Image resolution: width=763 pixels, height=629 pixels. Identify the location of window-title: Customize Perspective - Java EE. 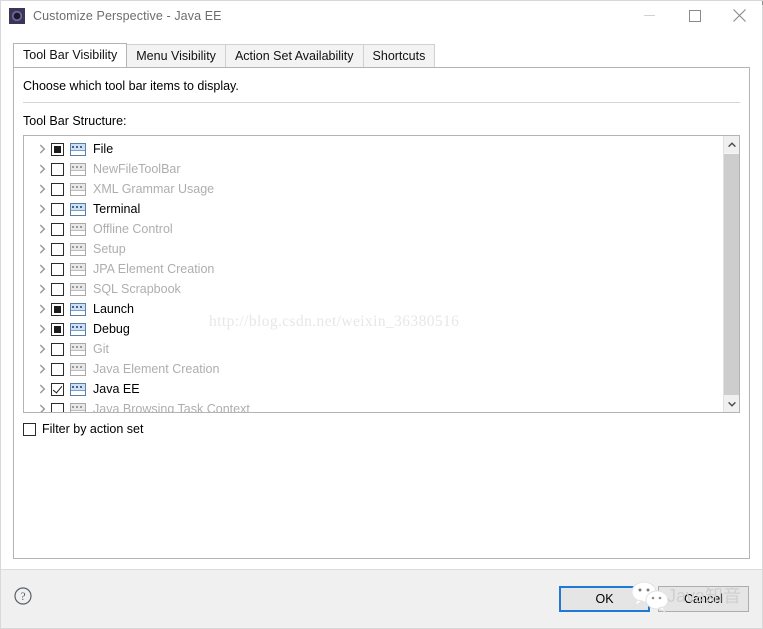
(127, 16).